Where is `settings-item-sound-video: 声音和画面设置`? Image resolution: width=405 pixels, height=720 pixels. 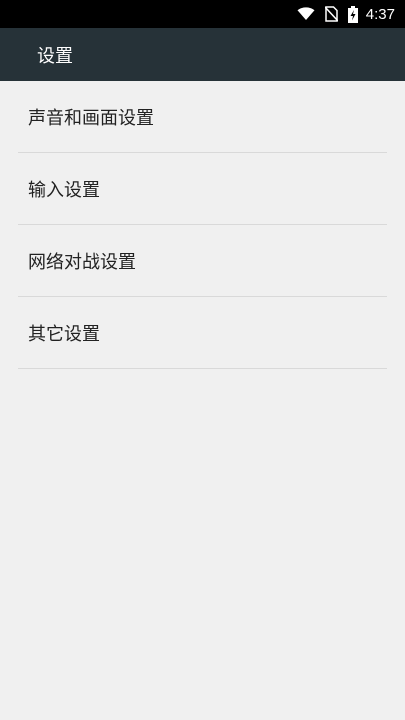
settings-item-sound-video: 声音和画面设置 is located at coordinates (202, 117).